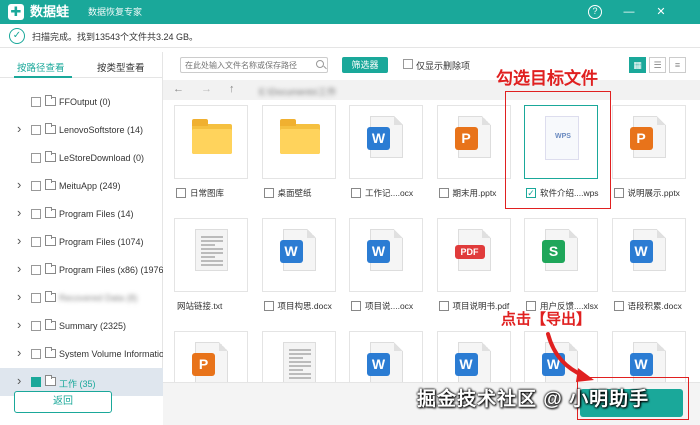 Image resolution: width=700 pixels, height=425 pixels. I want to click on file-thumbnail: PDF, so click(473, 255).